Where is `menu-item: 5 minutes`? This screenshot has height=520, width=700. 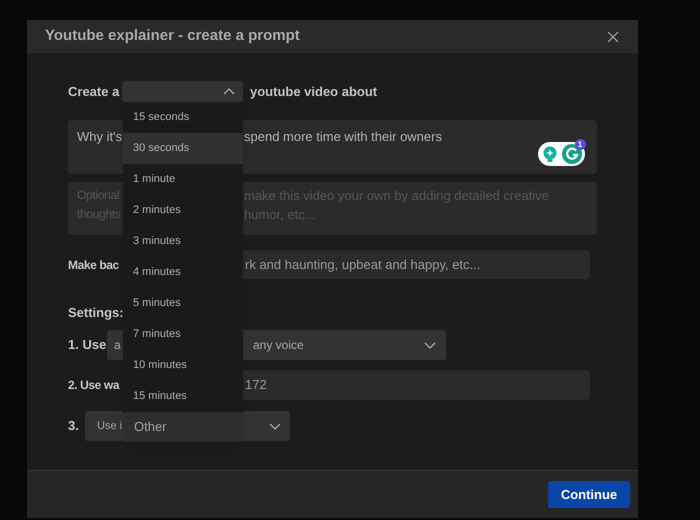 menu-item: 5 minutes is located at coordinates (183, 303).